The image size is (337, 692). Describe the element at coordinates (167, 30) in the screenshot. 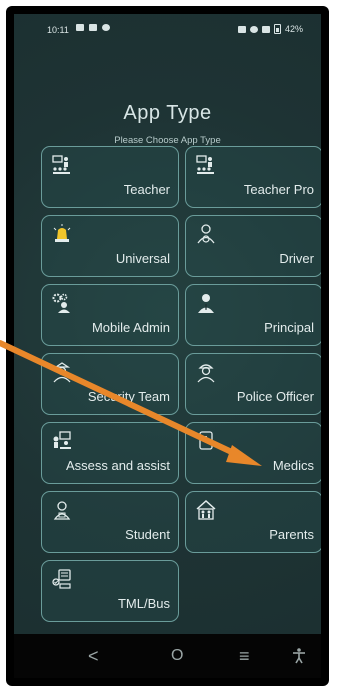

I see `status-bar: 10:11 42%` at that location.